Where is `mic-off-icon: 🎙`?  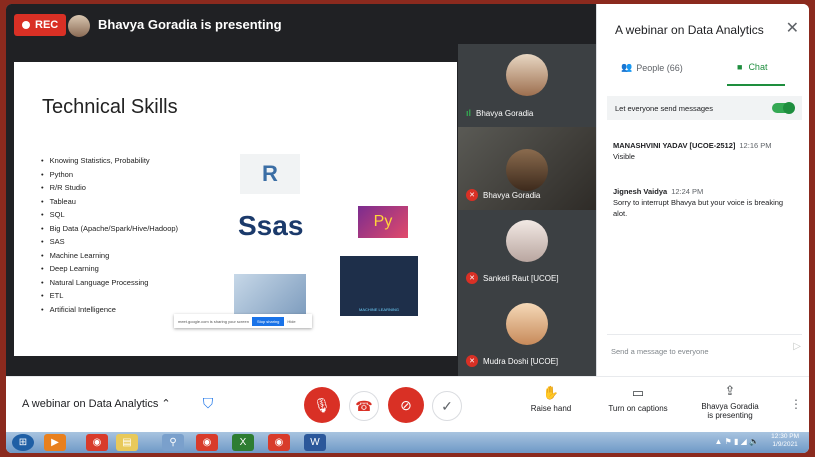
mic-off-icon: 🎙 is located at coordinates (322, 404).